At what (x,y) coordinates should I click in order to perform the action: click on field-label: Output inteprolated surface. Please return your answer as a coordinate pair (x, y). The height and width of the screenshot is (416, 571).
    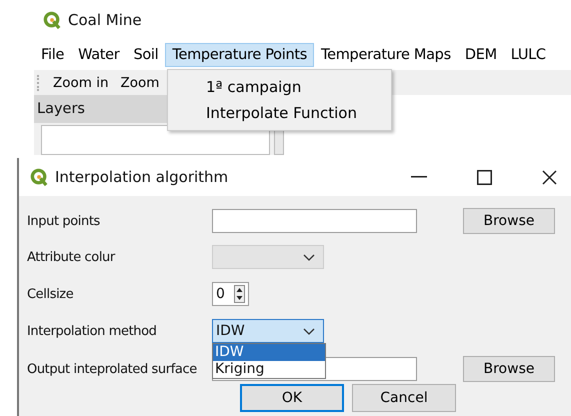
    Looking at the image, I should click on (112, 369).